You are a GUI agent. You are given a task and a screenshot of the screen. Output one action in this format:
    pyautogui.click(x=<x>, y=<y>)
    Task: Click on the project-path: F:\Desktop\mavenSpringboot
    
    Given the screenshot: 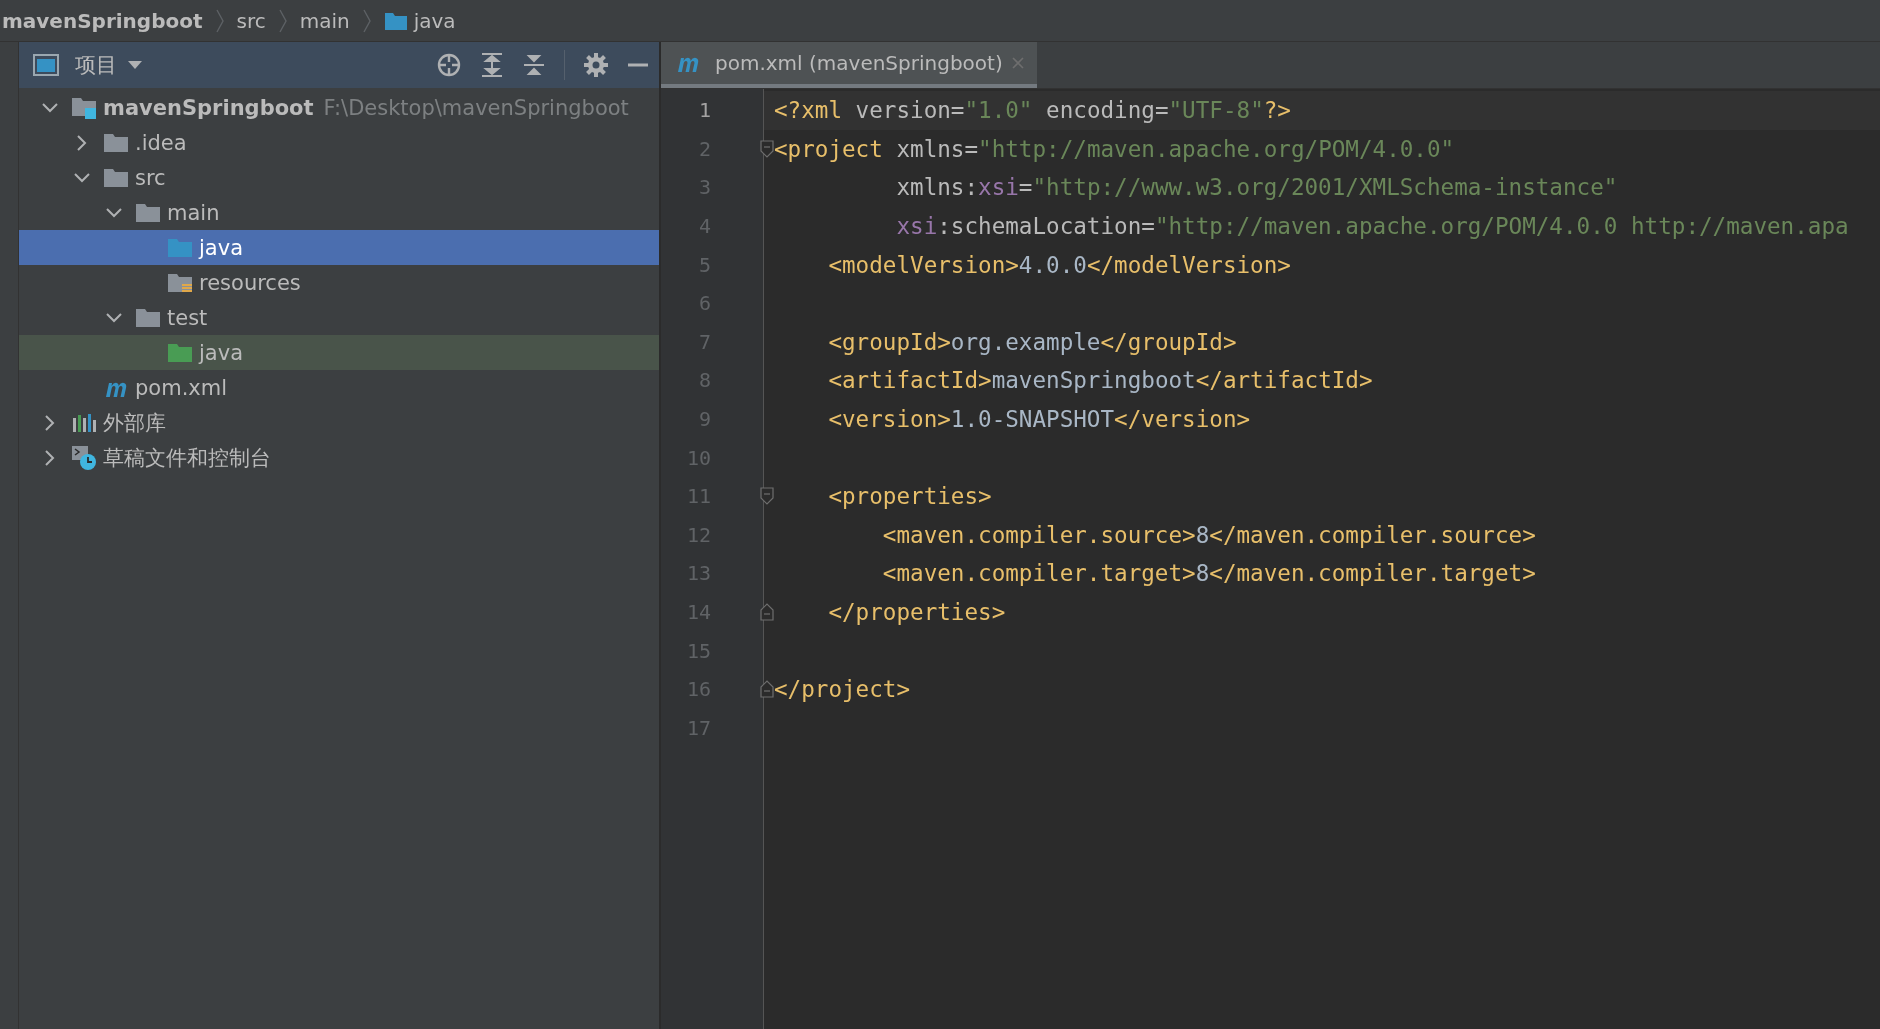 What is the action you would take?
    pyautogui.click(x=476, y=107)
    